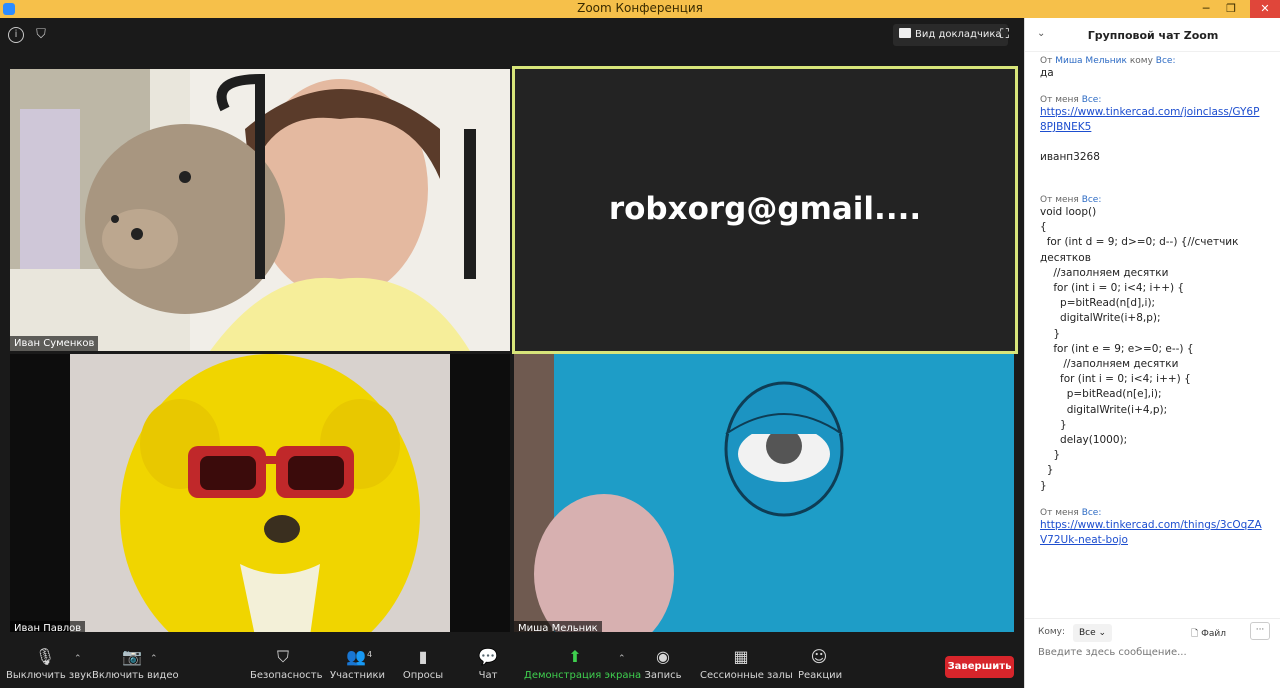 Image resolution: width=1280 pixels, height=688 pixels. I want to click on speaker-view-button: Вид докладчика, so click(950, 35).